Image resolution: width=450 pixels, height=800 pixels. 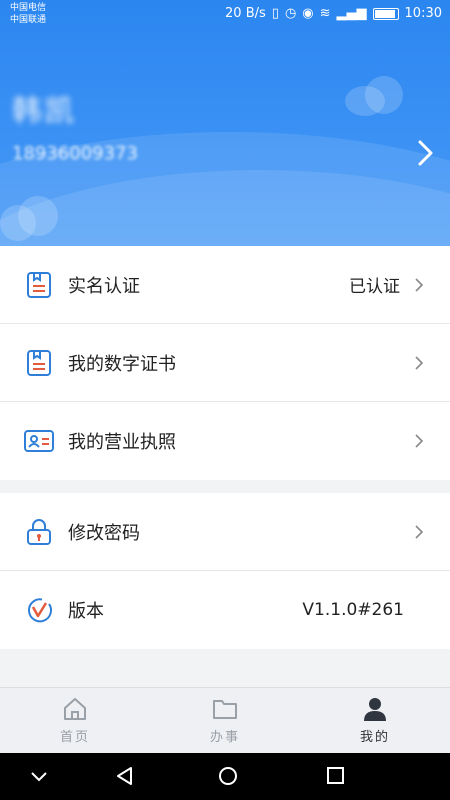 What do you see at coordinates (75, 153) in the screenshot?
I see `user-phone: 18936009373` at bounding box center [75, 153].